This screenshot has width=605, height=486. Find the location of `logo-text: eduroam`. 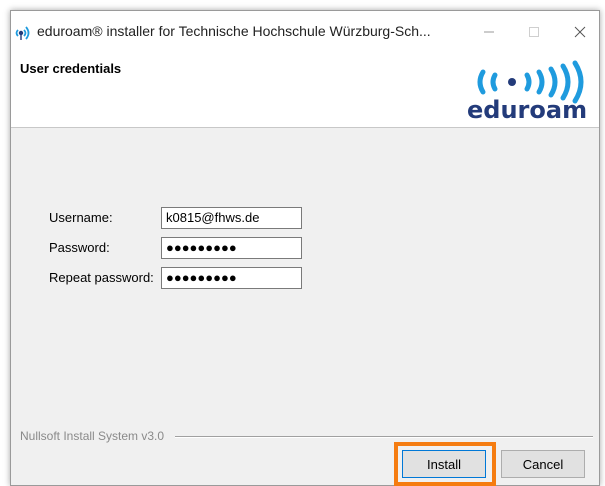

logo-text: eduroam is located at coordinates (527, 110).